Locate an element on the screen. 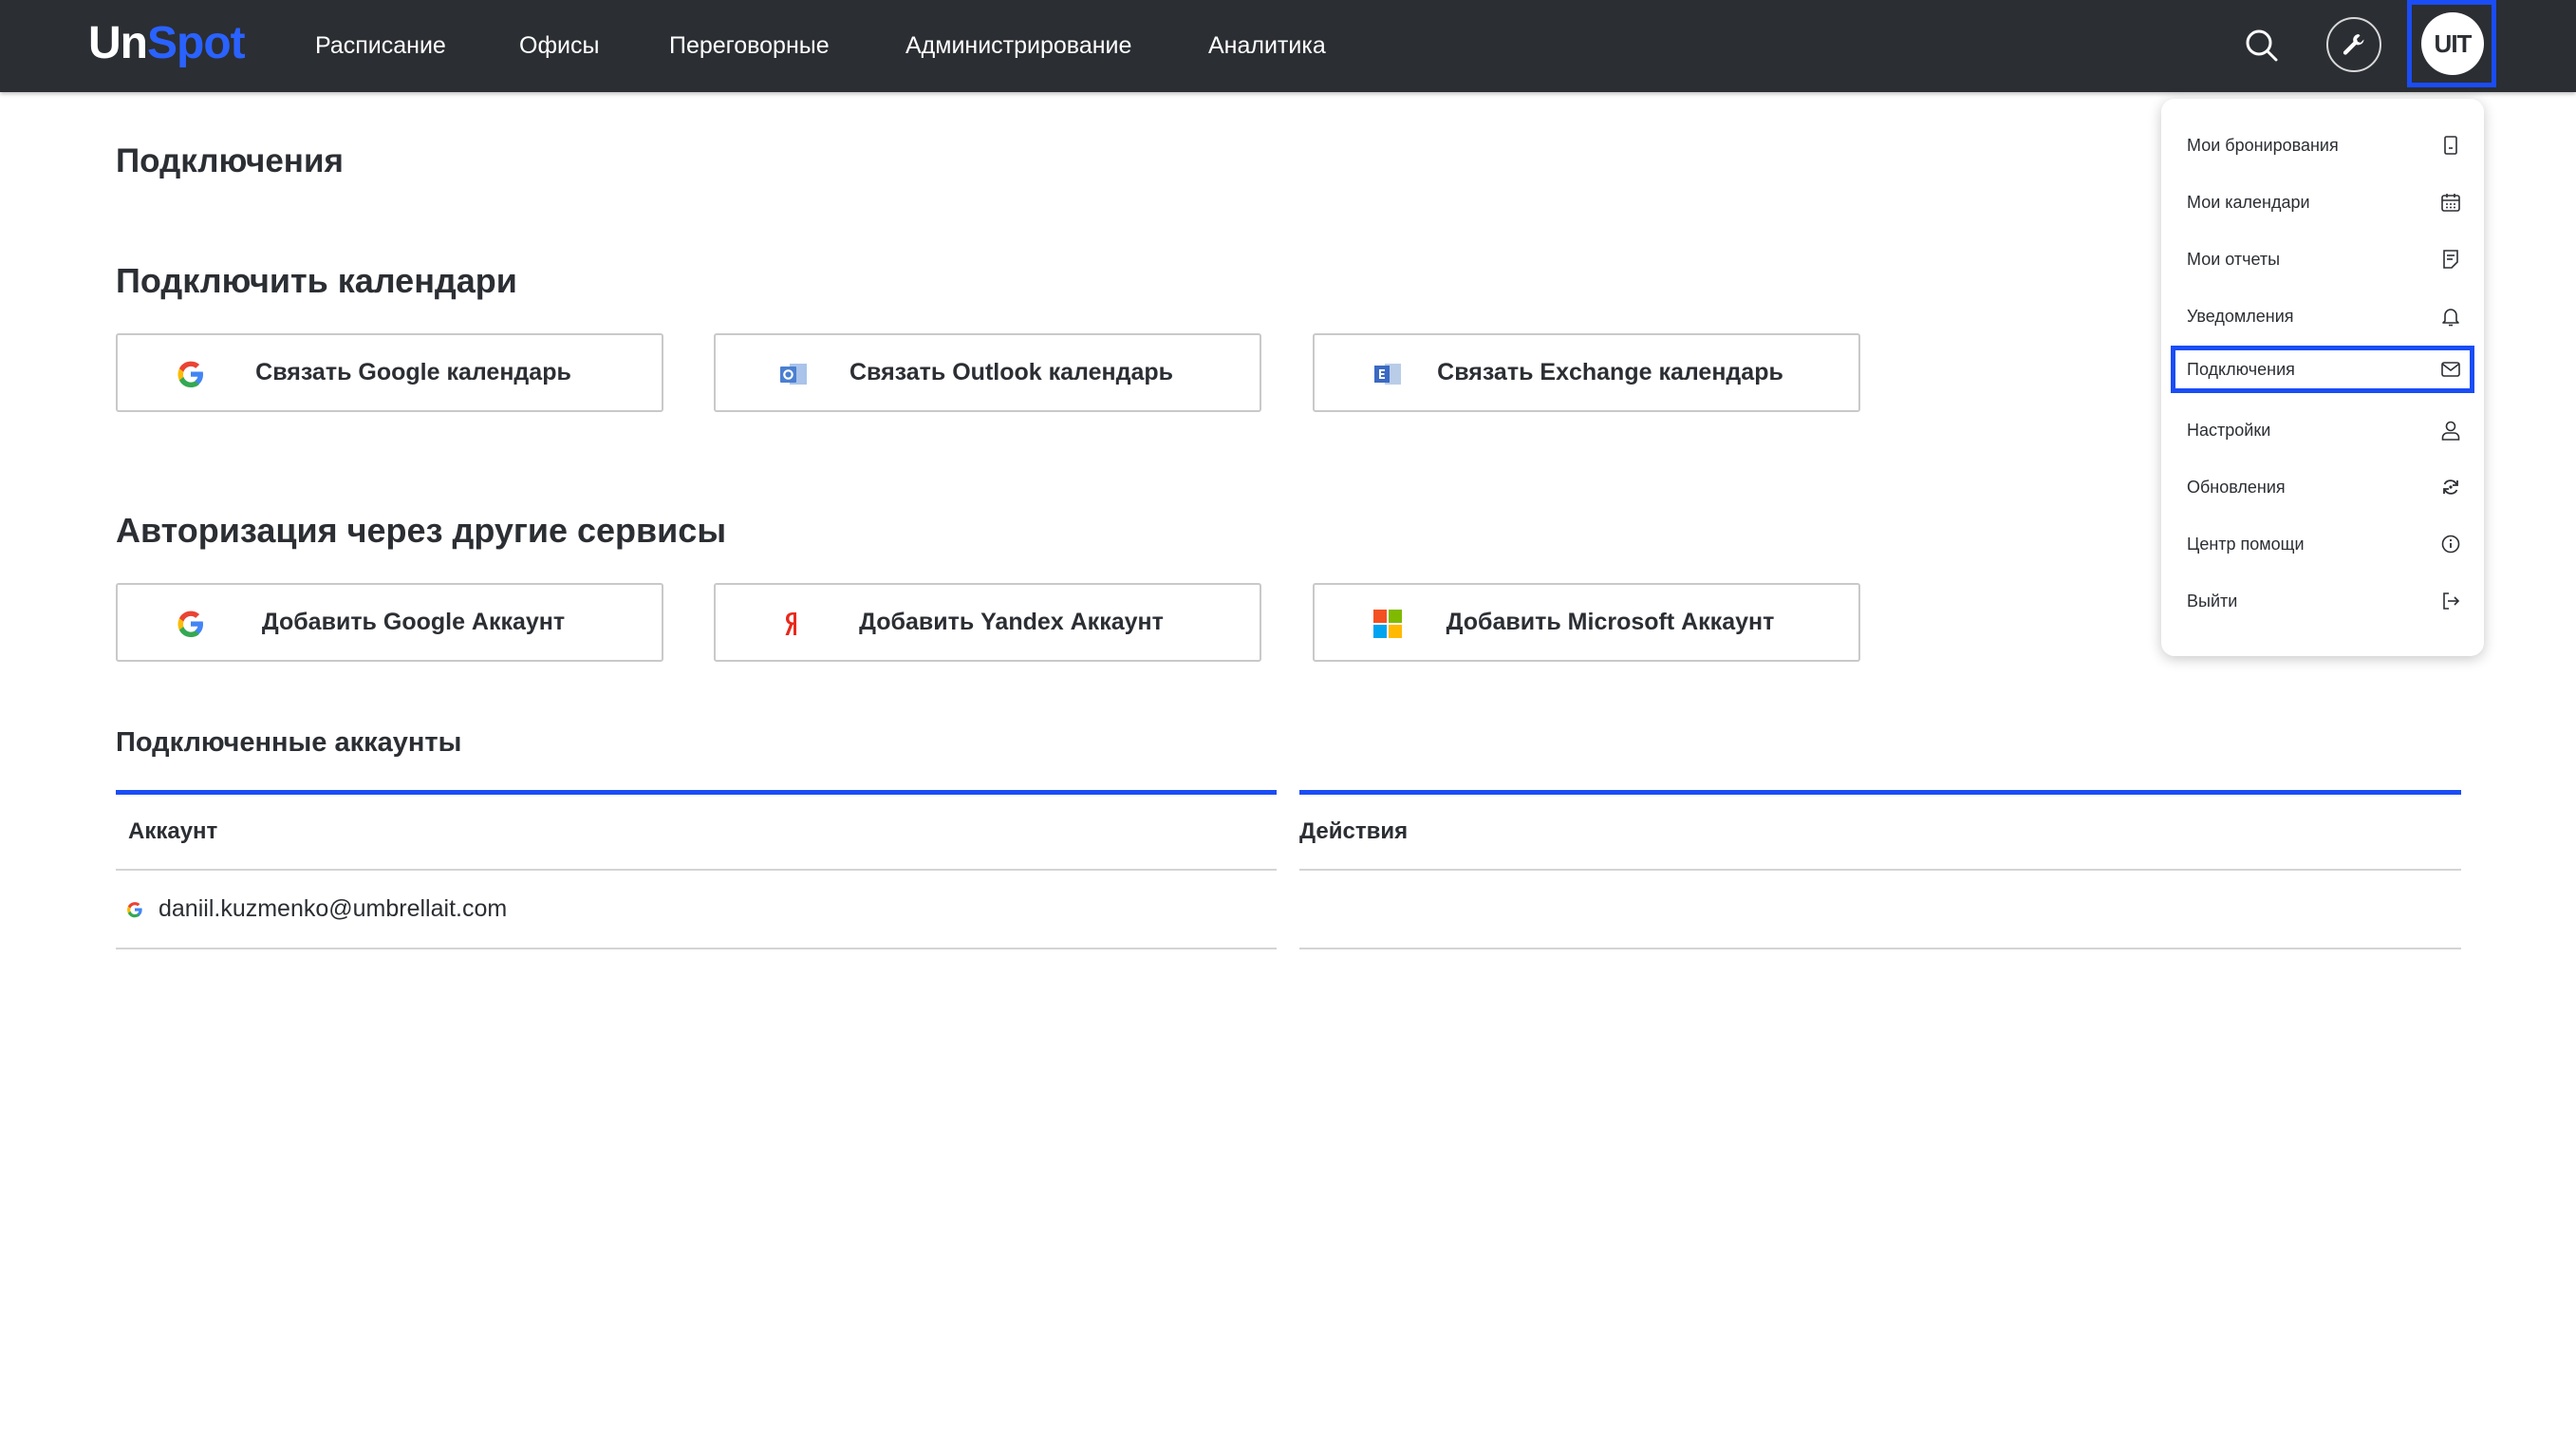 Image resolution: width=2576 pixels, height=1447 pixels. add-microsoft-account-label: Добавить Microsoft Аккаунт is located at coordinates (1610, 622).